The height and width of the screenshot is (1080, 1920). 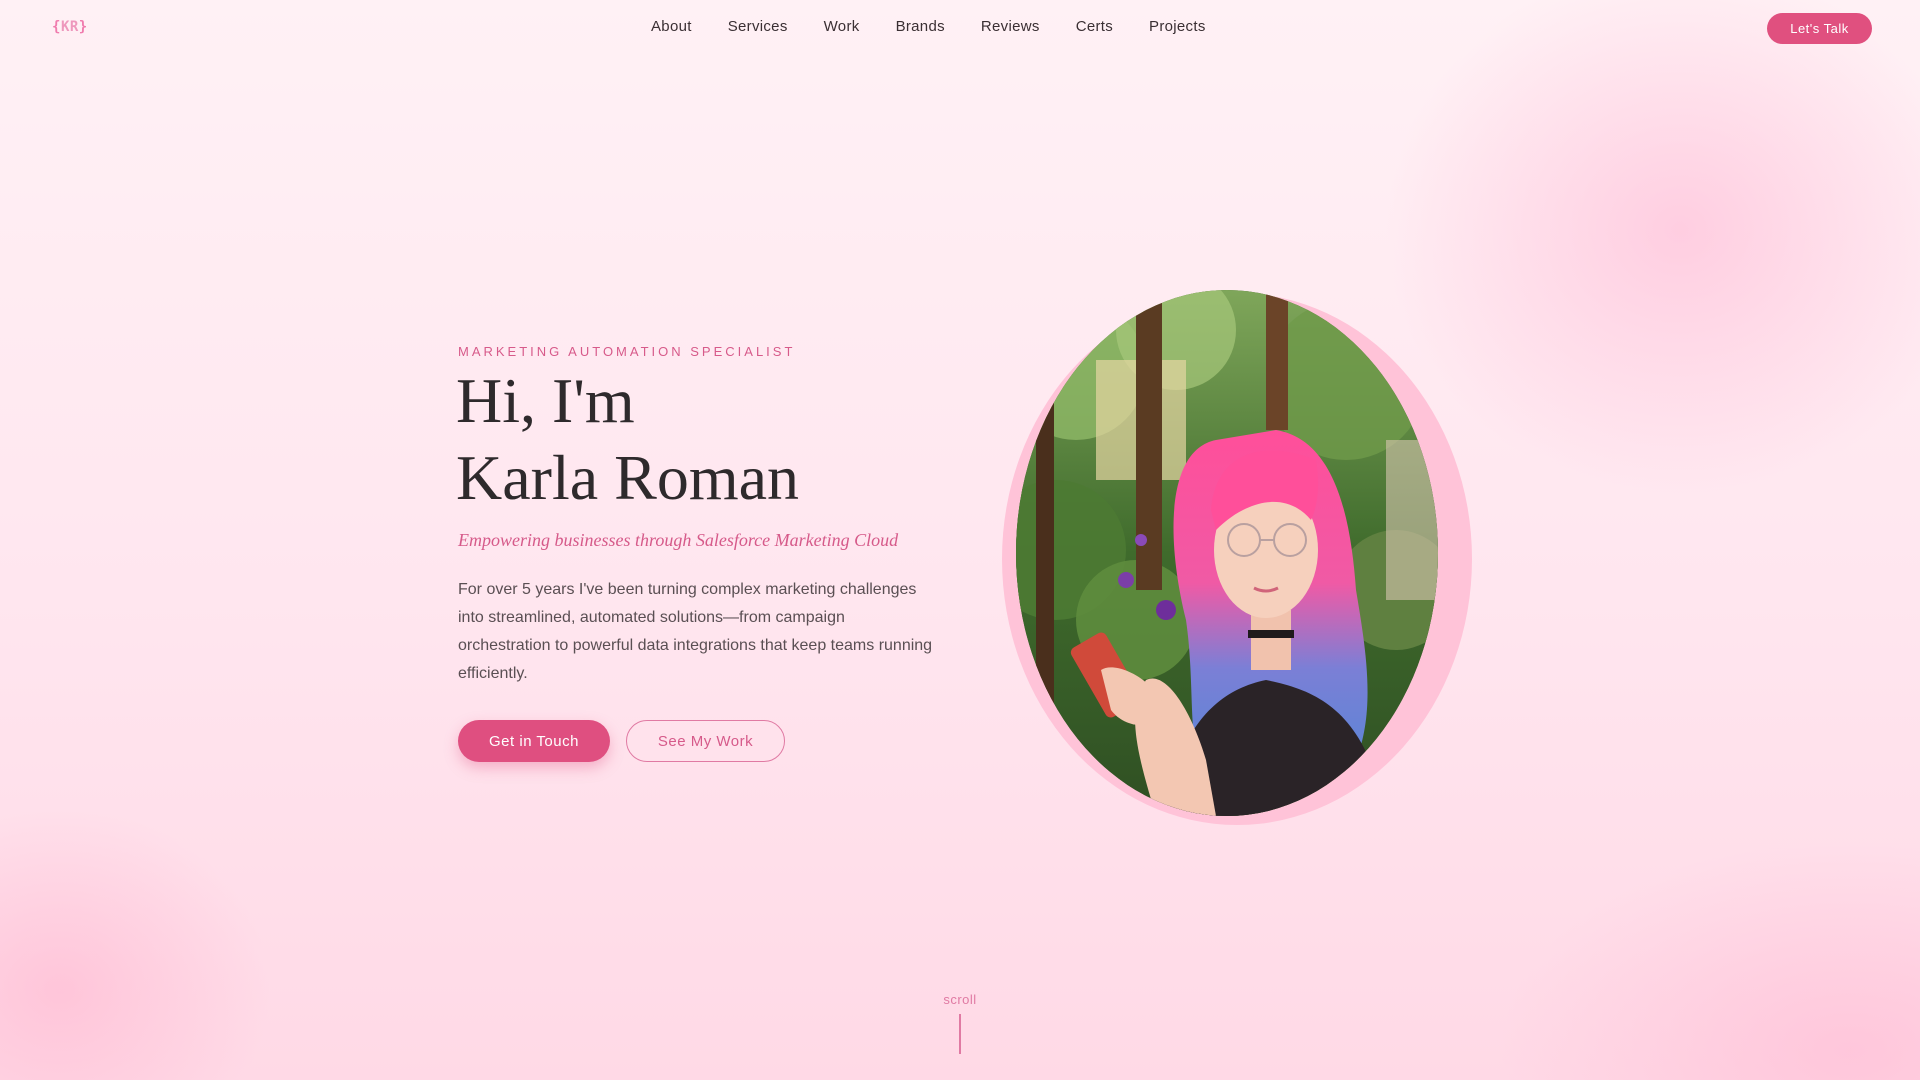 I want to click on portrait-illustration, so click(x=1227, y=553).